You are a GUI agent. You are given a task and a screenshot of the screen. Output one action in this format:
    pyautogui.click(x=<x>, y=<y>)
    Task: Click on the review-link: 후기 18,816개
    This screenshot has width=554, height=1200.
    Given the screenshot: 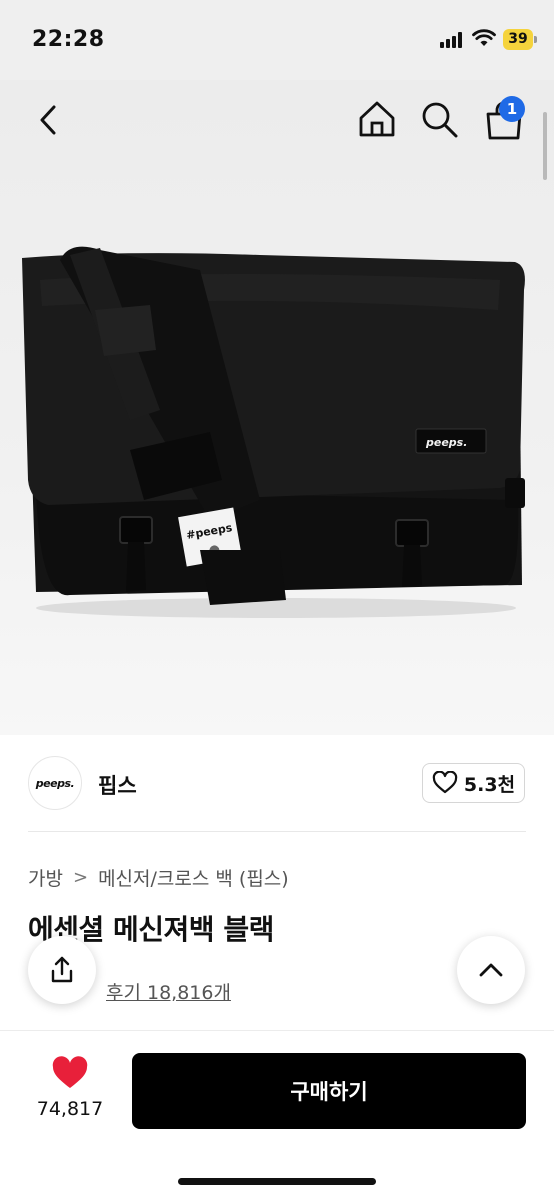 What is the action you would take?
    pyautogui.click(x=168, y=991)
    